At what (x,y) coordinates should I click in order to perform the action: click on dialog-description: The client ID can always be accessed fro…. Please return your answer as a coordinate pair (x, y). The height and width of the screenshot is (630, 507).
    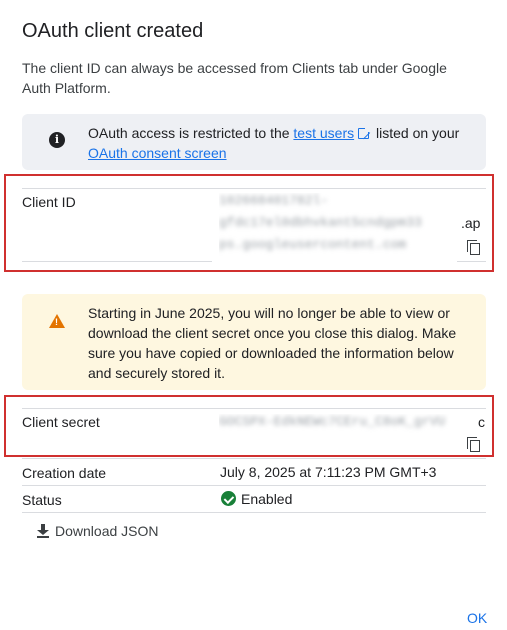
    Looking at the image, I should click on (234, 78).